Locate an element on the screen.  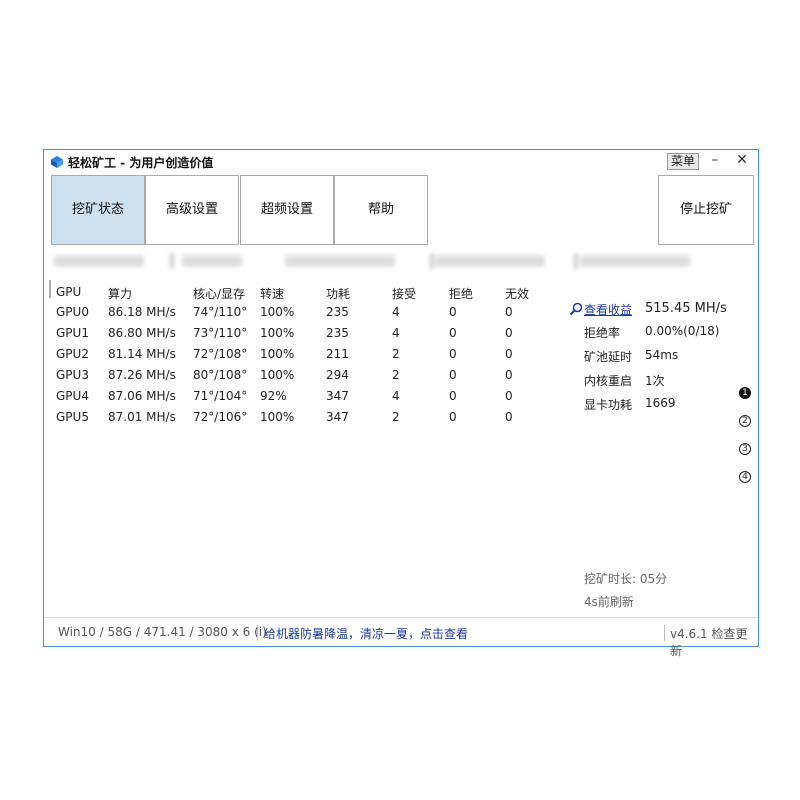
page-3-button: 3 is located at coordinates (745, 449).